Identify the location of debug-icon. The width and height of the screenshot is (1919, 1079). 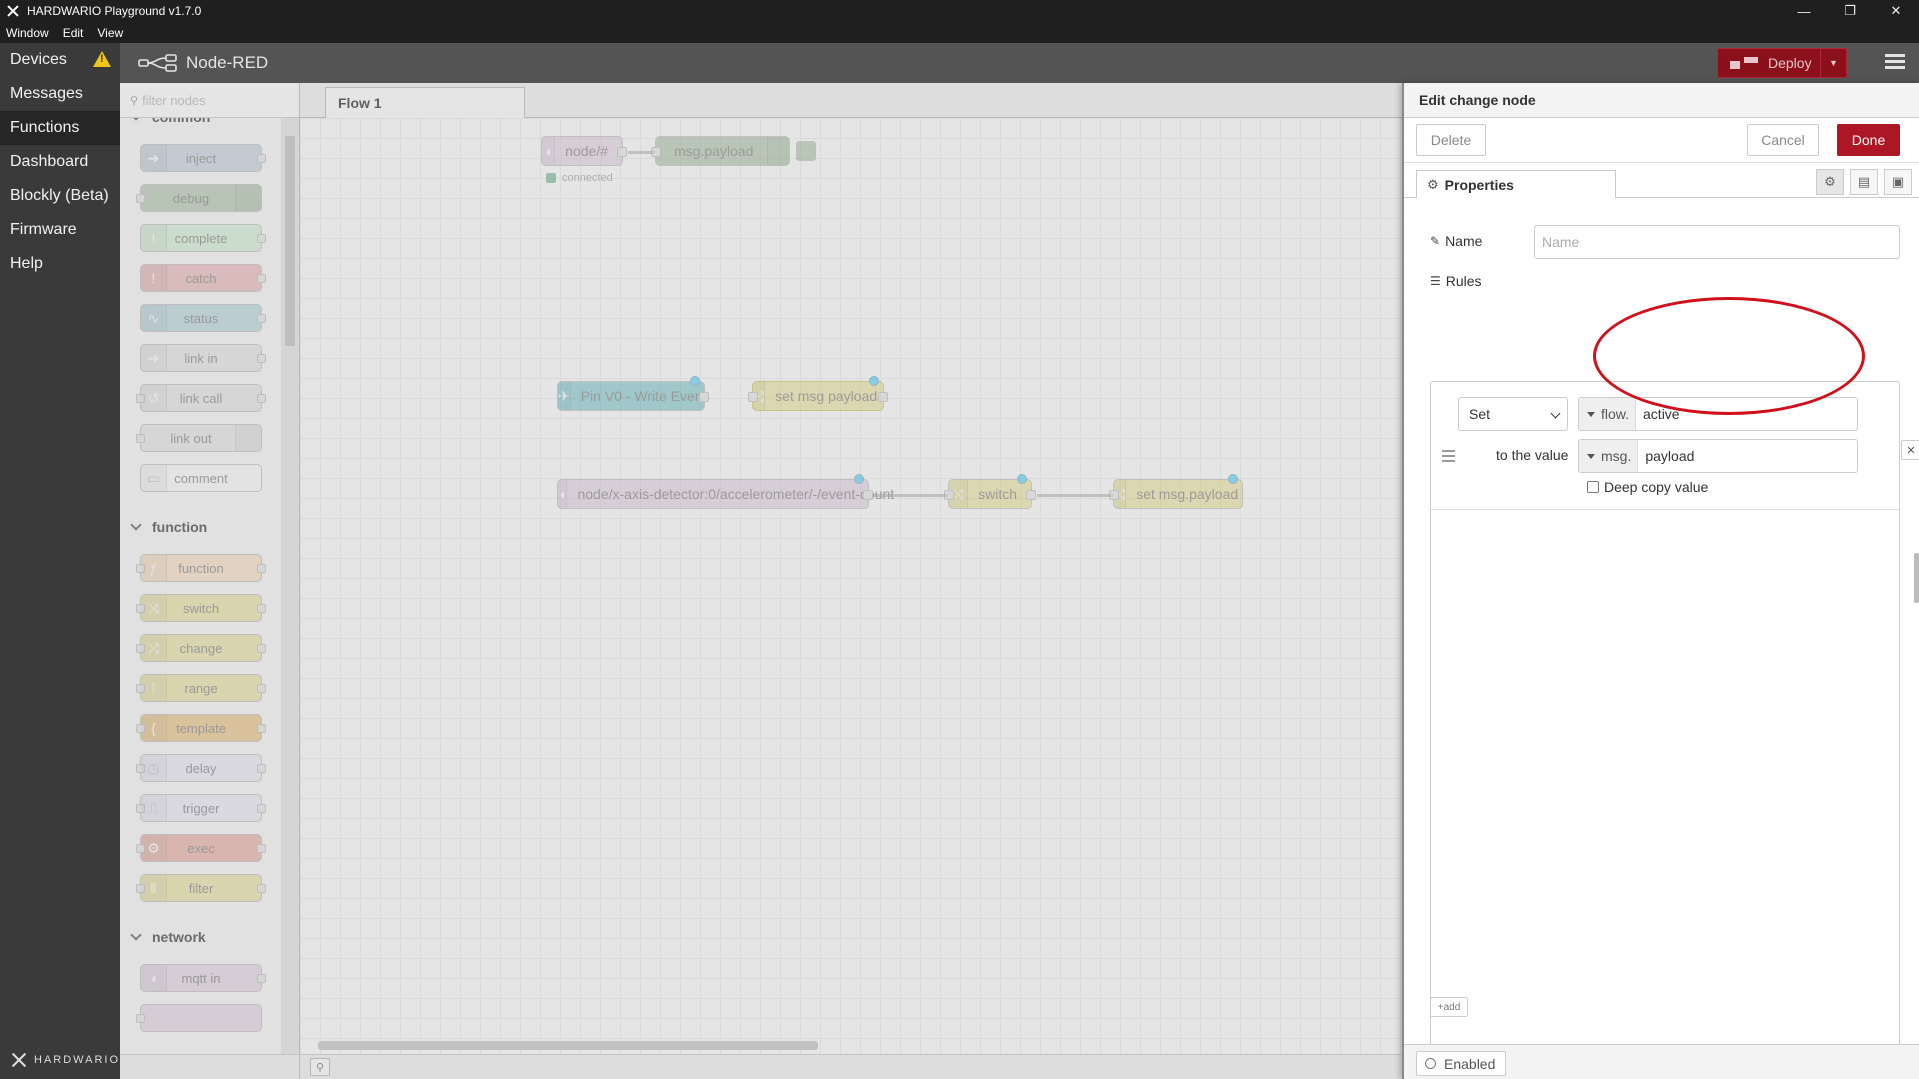
(778, 151).